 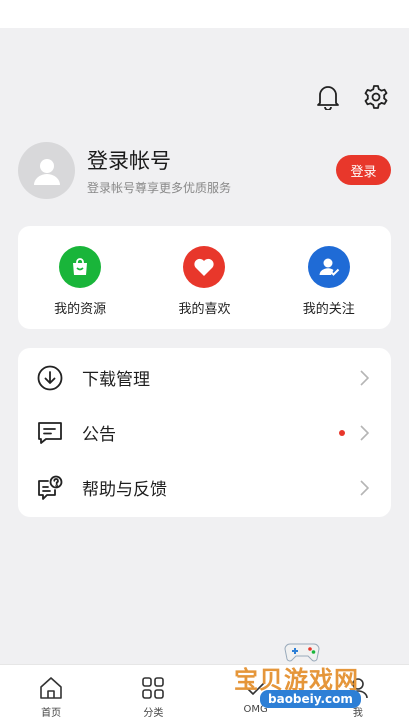 What do you see at coordinates (159, 188) in the screenshot?
I see `login-subtitle: 登录帐号尊享更多优质服务` at bounding box center [159, 188].